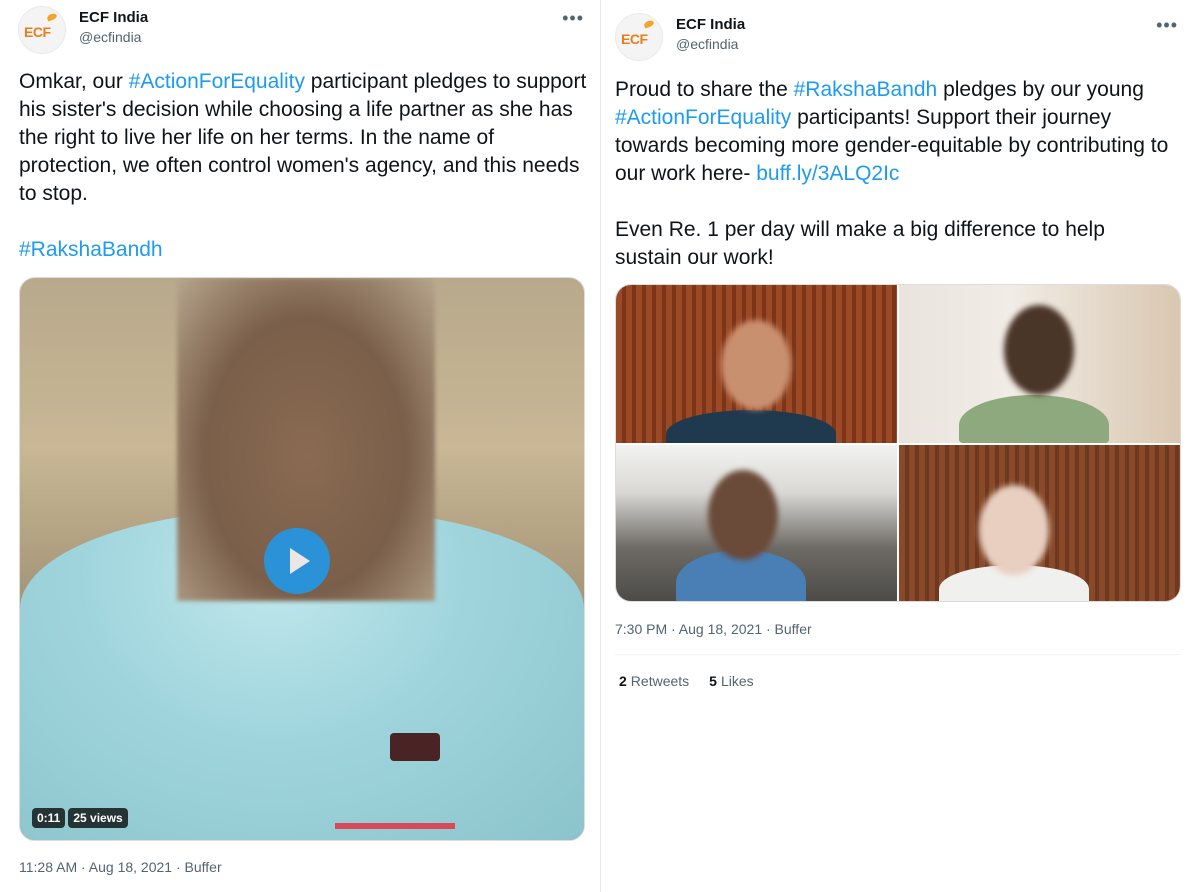 Image resolution: width=1194 pixels, height=892 pixels. I want to click on tweet-stats: 2 Retweets 5 Likes, so click(686, 681).